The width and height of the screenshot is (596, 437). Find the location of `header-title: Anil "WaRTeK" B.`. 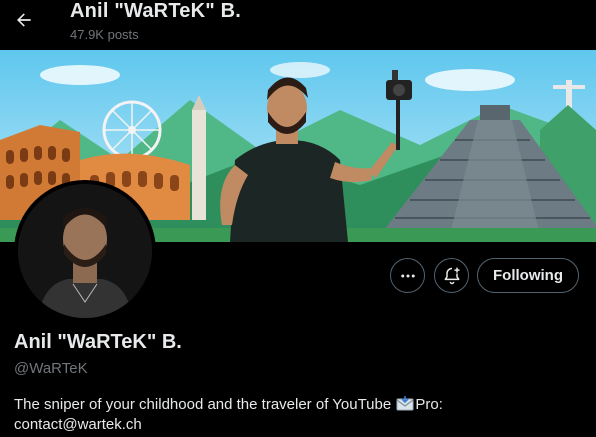

header-title: Anil "WaRTeK" B. is located at coordinates (156, 11).